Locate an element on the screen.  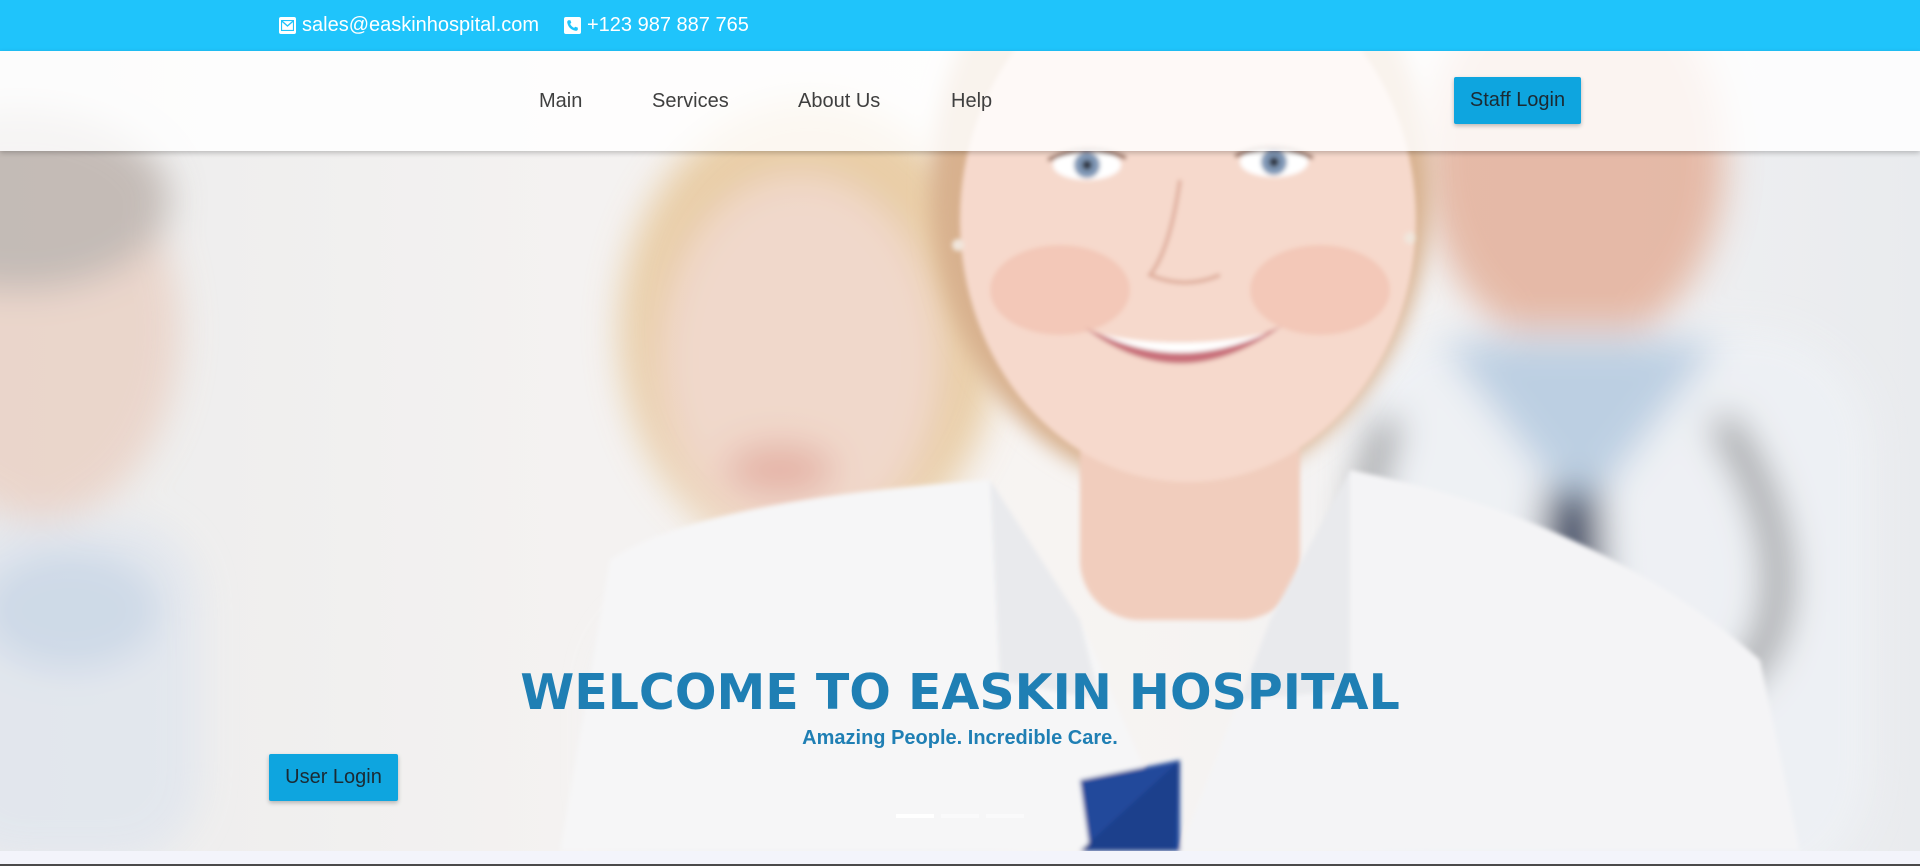
hero-subtitle: Amazing People. Incredible Care. is located at coordinates (960, 738).